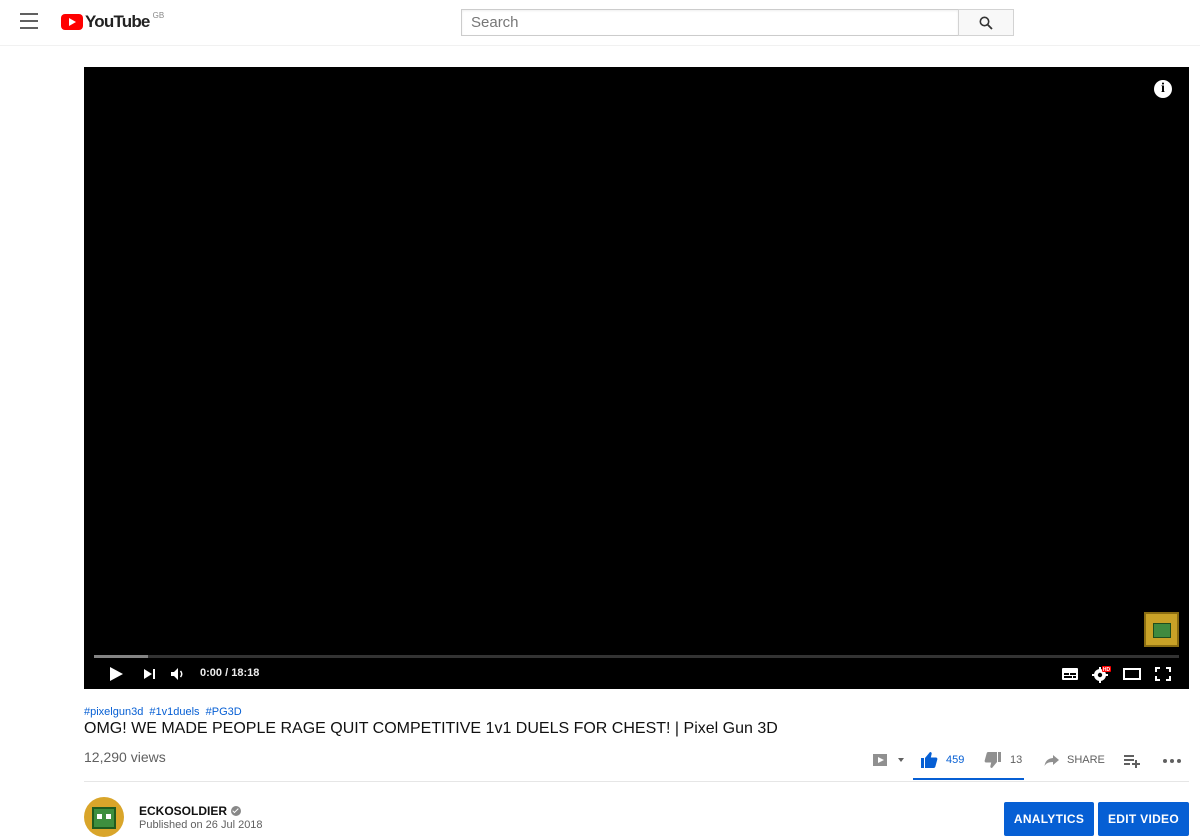  I want to click on chevron-down-icon, so click(901, 760).